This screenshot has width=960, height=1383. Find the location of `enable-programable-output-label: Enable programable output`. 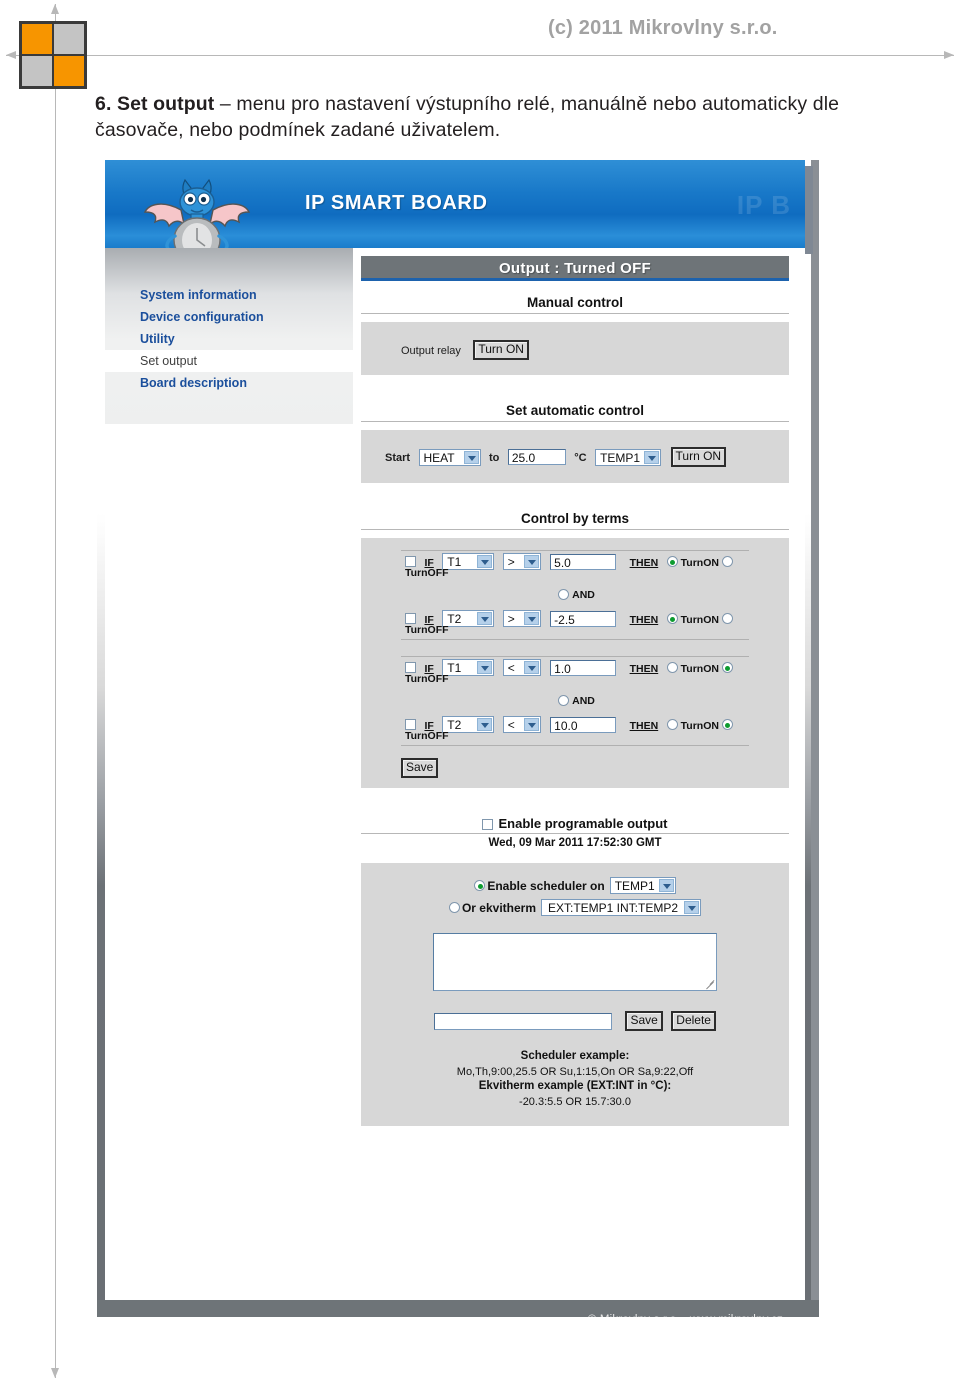

enable-programable-output-label: Enable programable output is located at coordinates (583, 823).